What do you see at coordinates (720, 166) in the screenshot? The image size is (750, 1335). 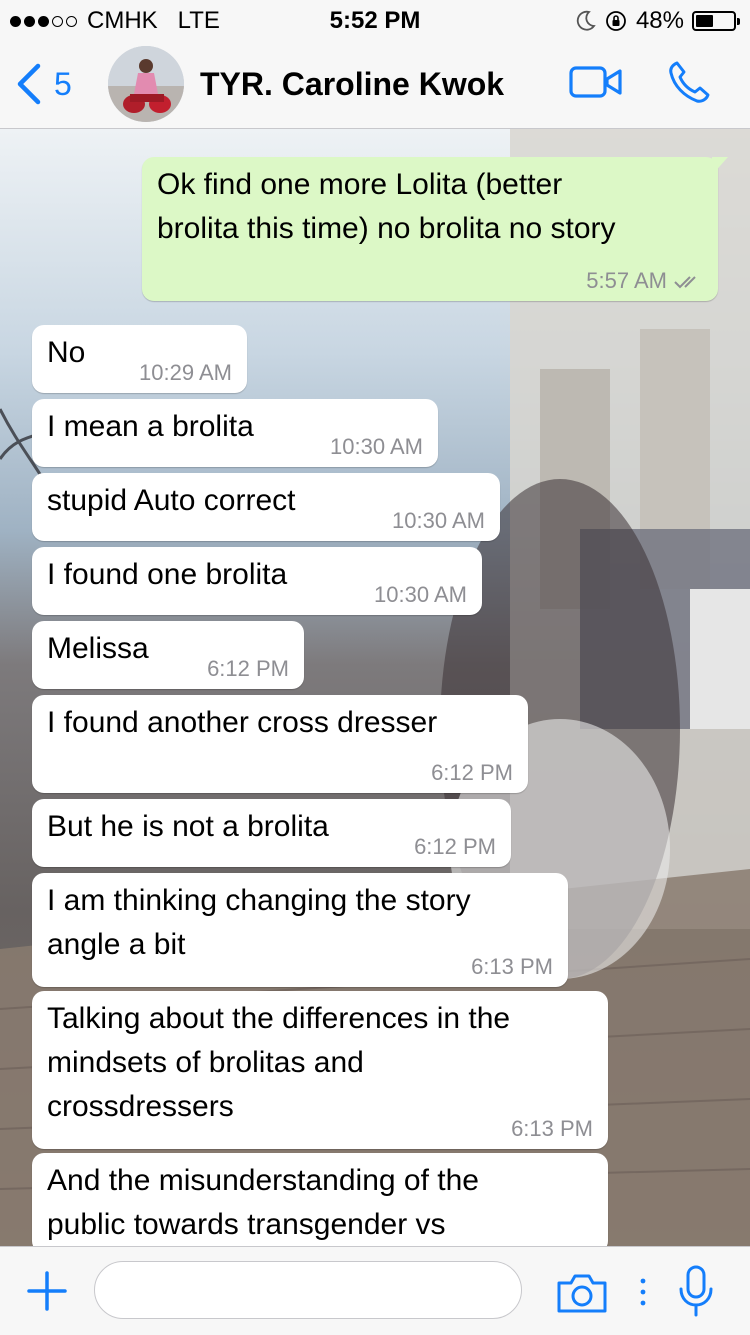 I see `bubble-tail` at bounding box center [720, 166].